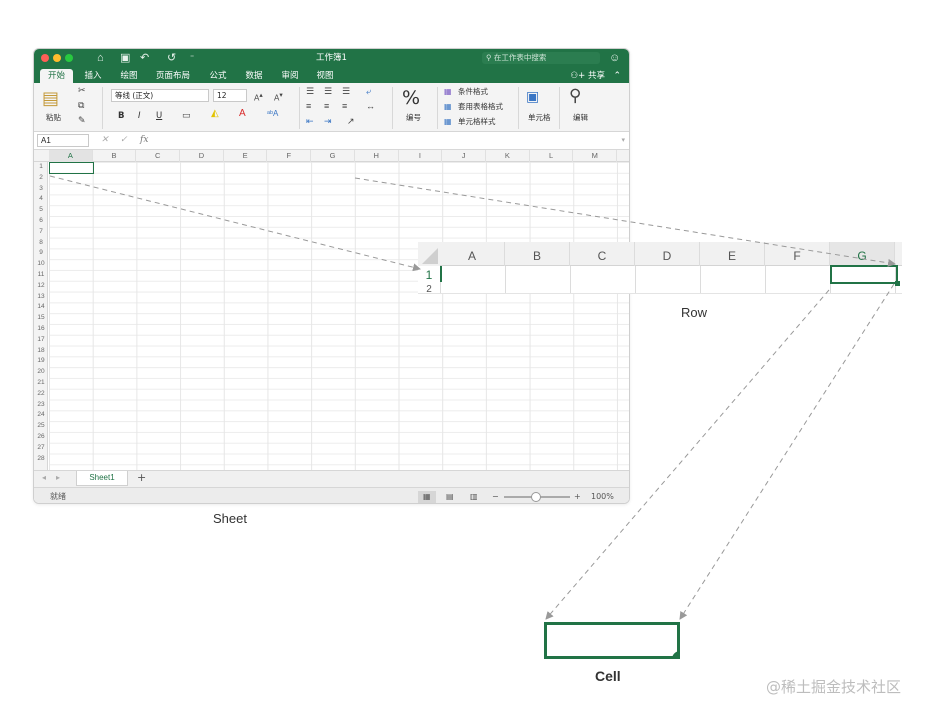 The height and width of the screenshot is (717, 947). I want to click on zoom-in-button: +, so click(577, 497).